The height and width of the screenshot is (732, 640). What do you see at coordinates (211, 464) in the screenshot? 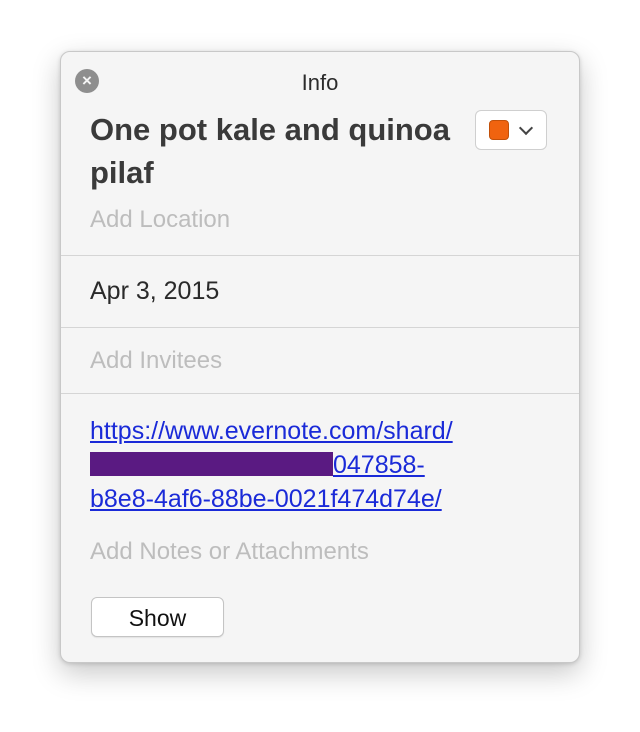
I see `redaction-box` at bounding box center [211, 464].